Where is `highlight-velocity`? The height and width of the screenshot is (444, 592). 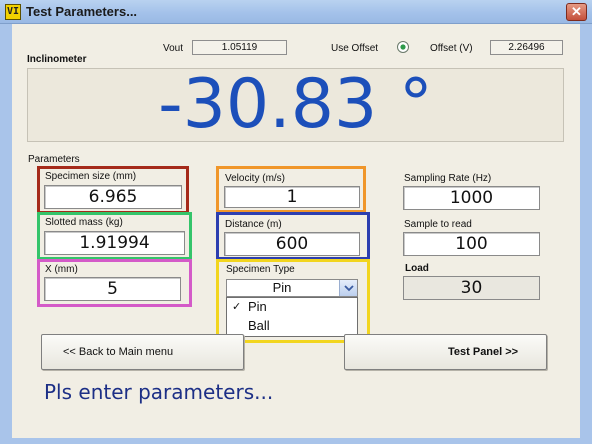 highlight-velocity is located at coordinates (291, 189).